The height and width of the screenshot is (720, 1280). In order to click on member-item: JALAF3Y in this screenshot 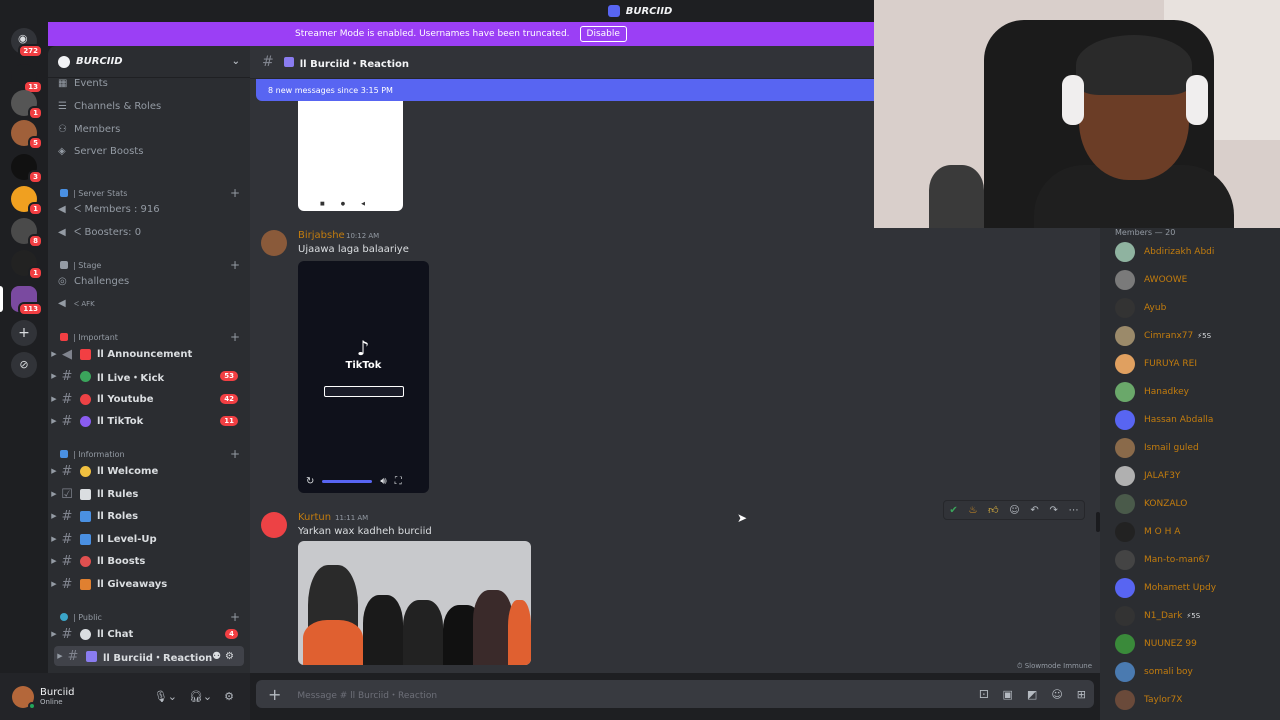, I will do `click(1195, 476)`.